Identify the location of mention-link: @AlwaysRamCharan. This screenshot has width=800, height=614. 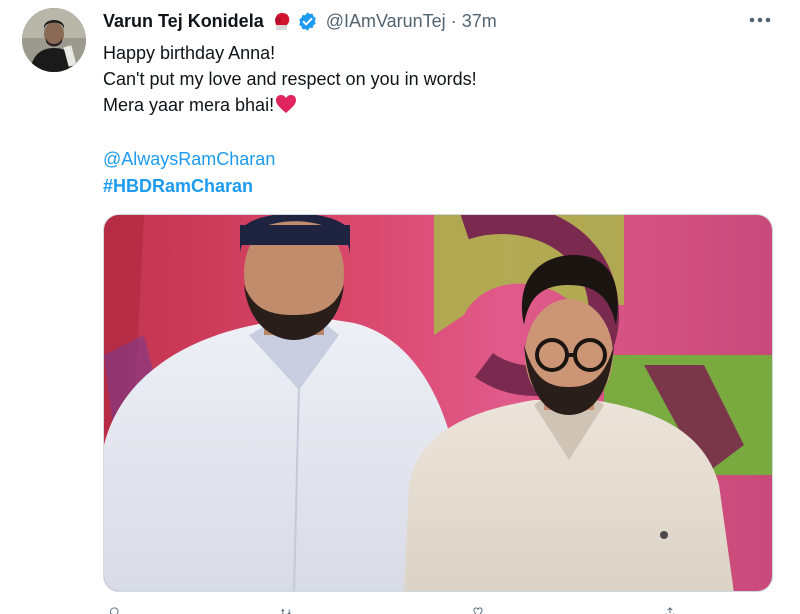
(189, 159).